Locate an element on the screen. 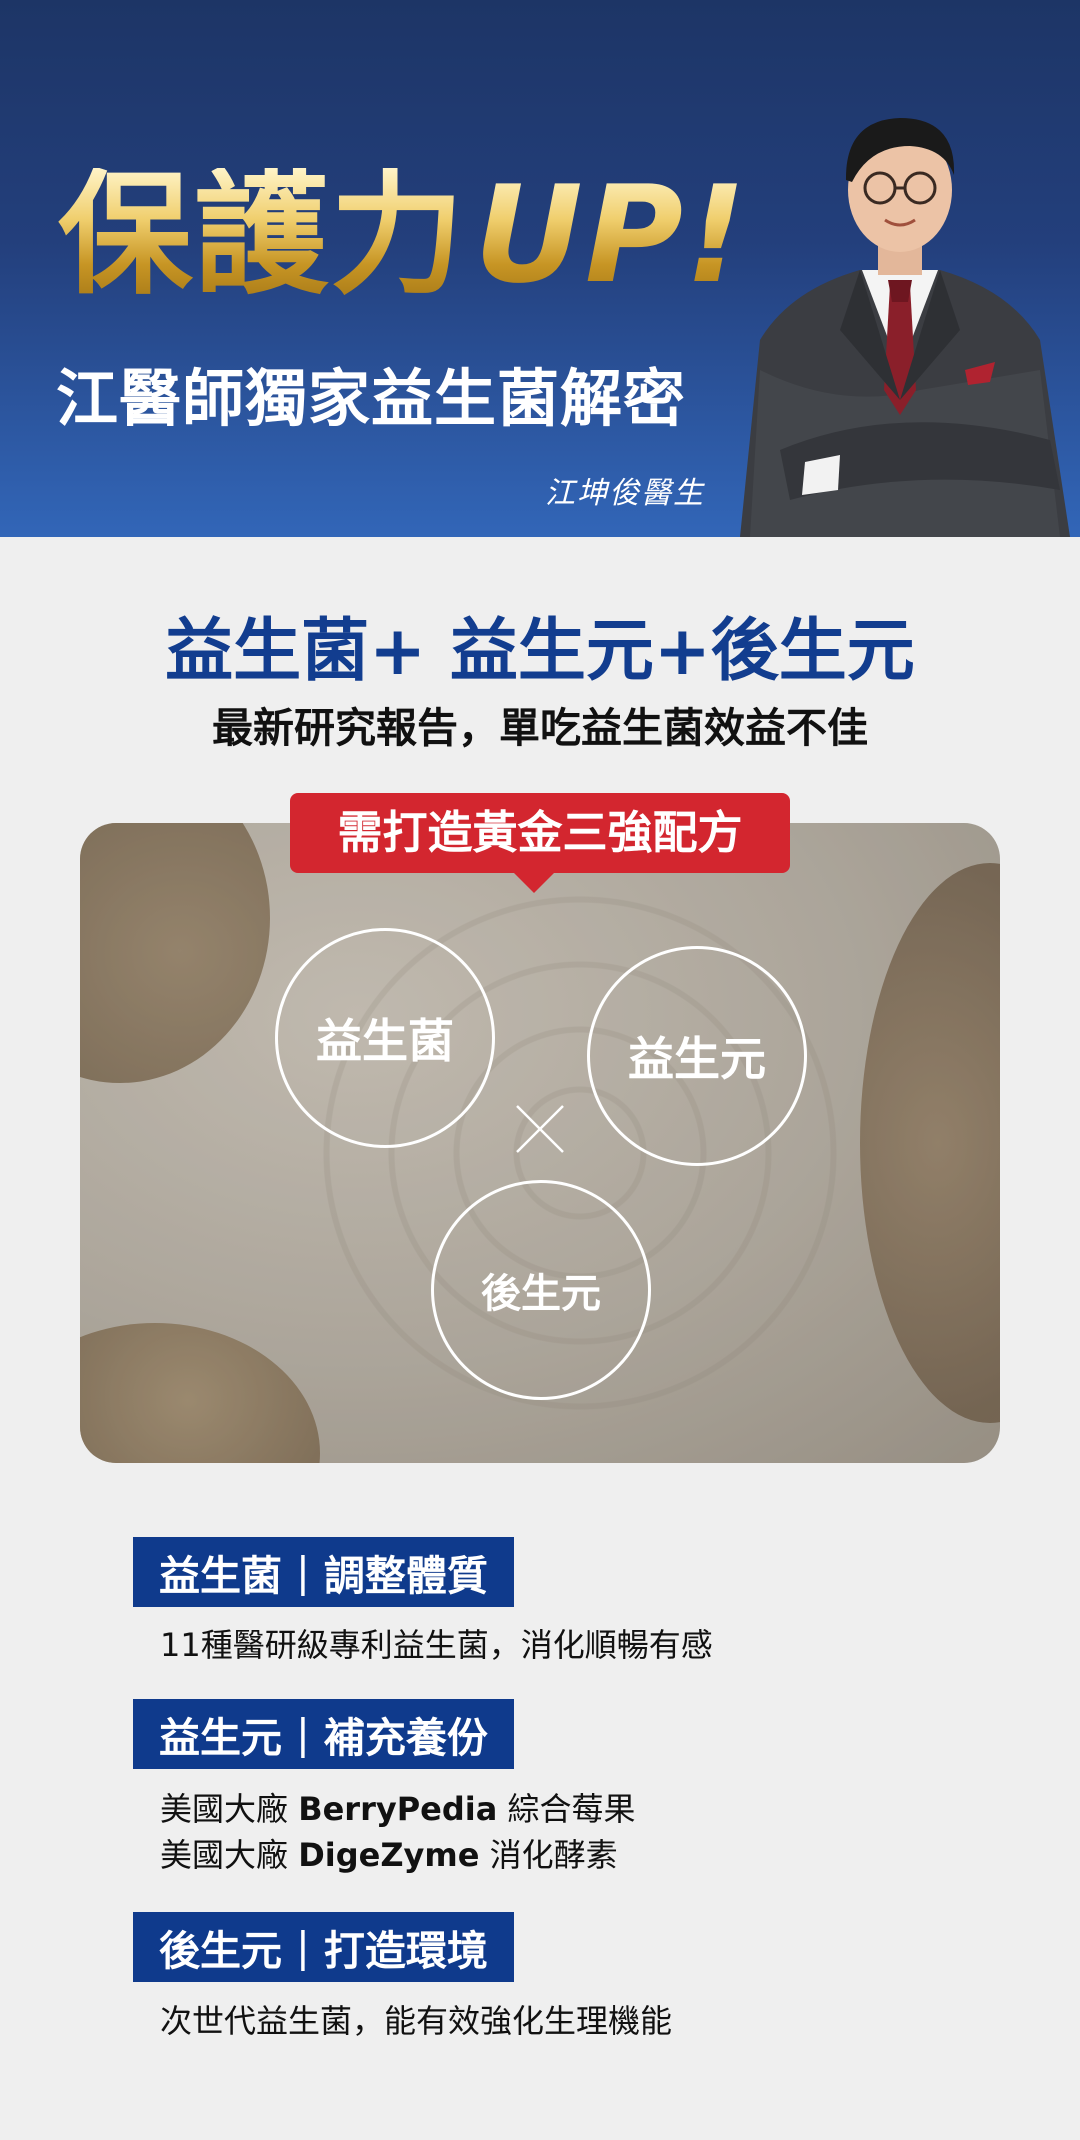 This screenshot has width=1080, height=2140. tag-prebiotic: 益生元 | 補充養份 is located at coordinates (323, 1734).